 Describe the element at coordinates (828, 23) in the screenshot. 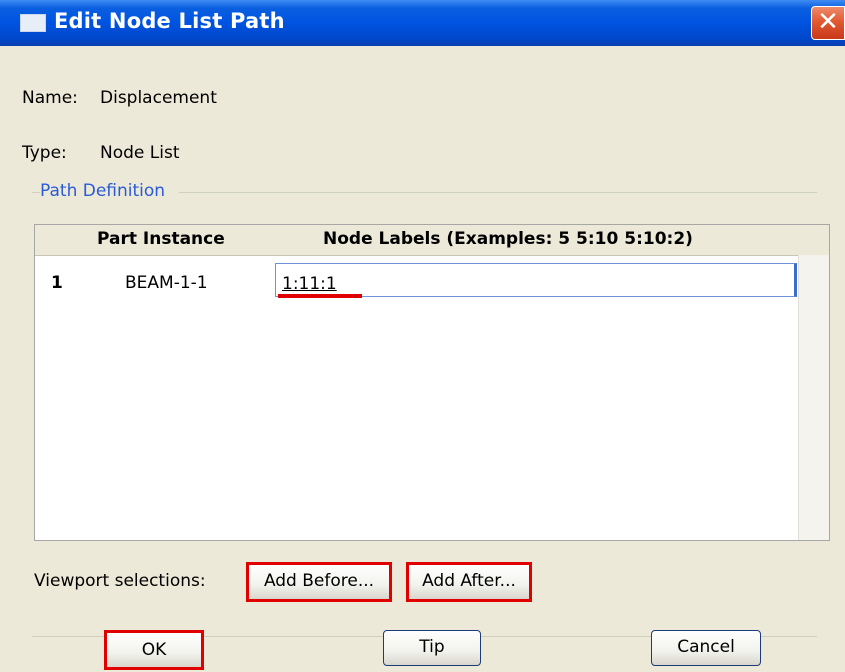

I see `close-icon: ✕` at that location.